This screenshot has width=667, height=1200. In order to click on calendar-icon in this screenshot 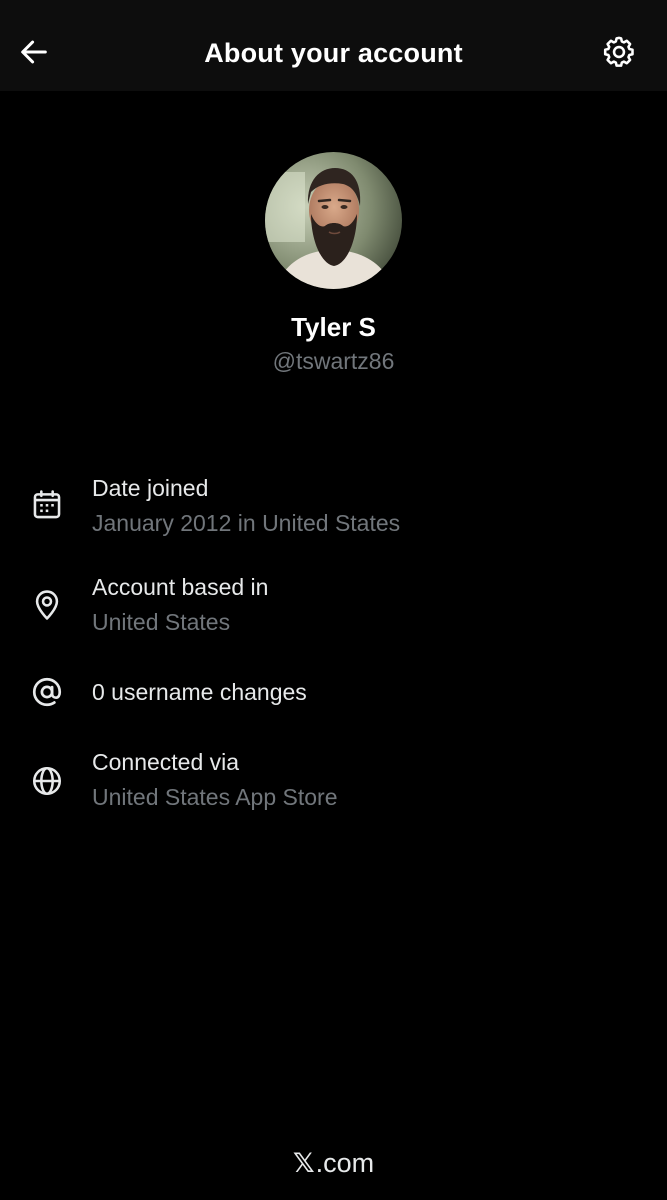, I will do `click(47, 505)`.